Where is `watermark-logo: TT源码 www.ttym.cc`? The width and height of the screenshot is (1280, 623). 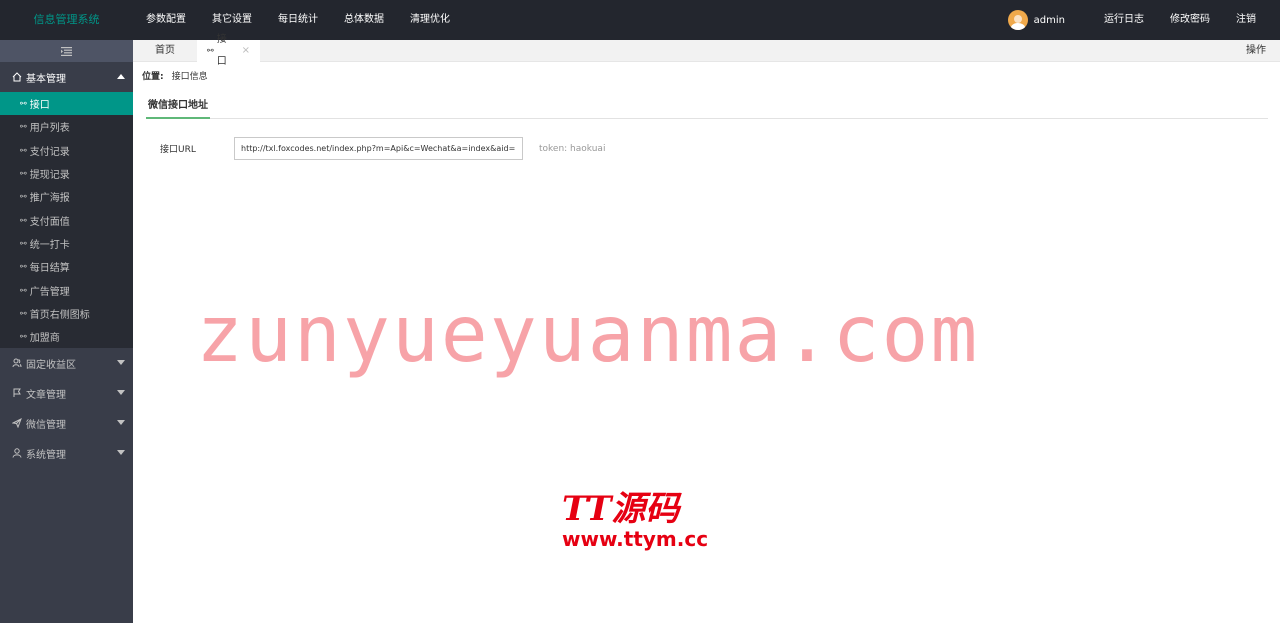 watermark-logo: TT源码 www.ttym.cc is located at coordinates (637, 520).